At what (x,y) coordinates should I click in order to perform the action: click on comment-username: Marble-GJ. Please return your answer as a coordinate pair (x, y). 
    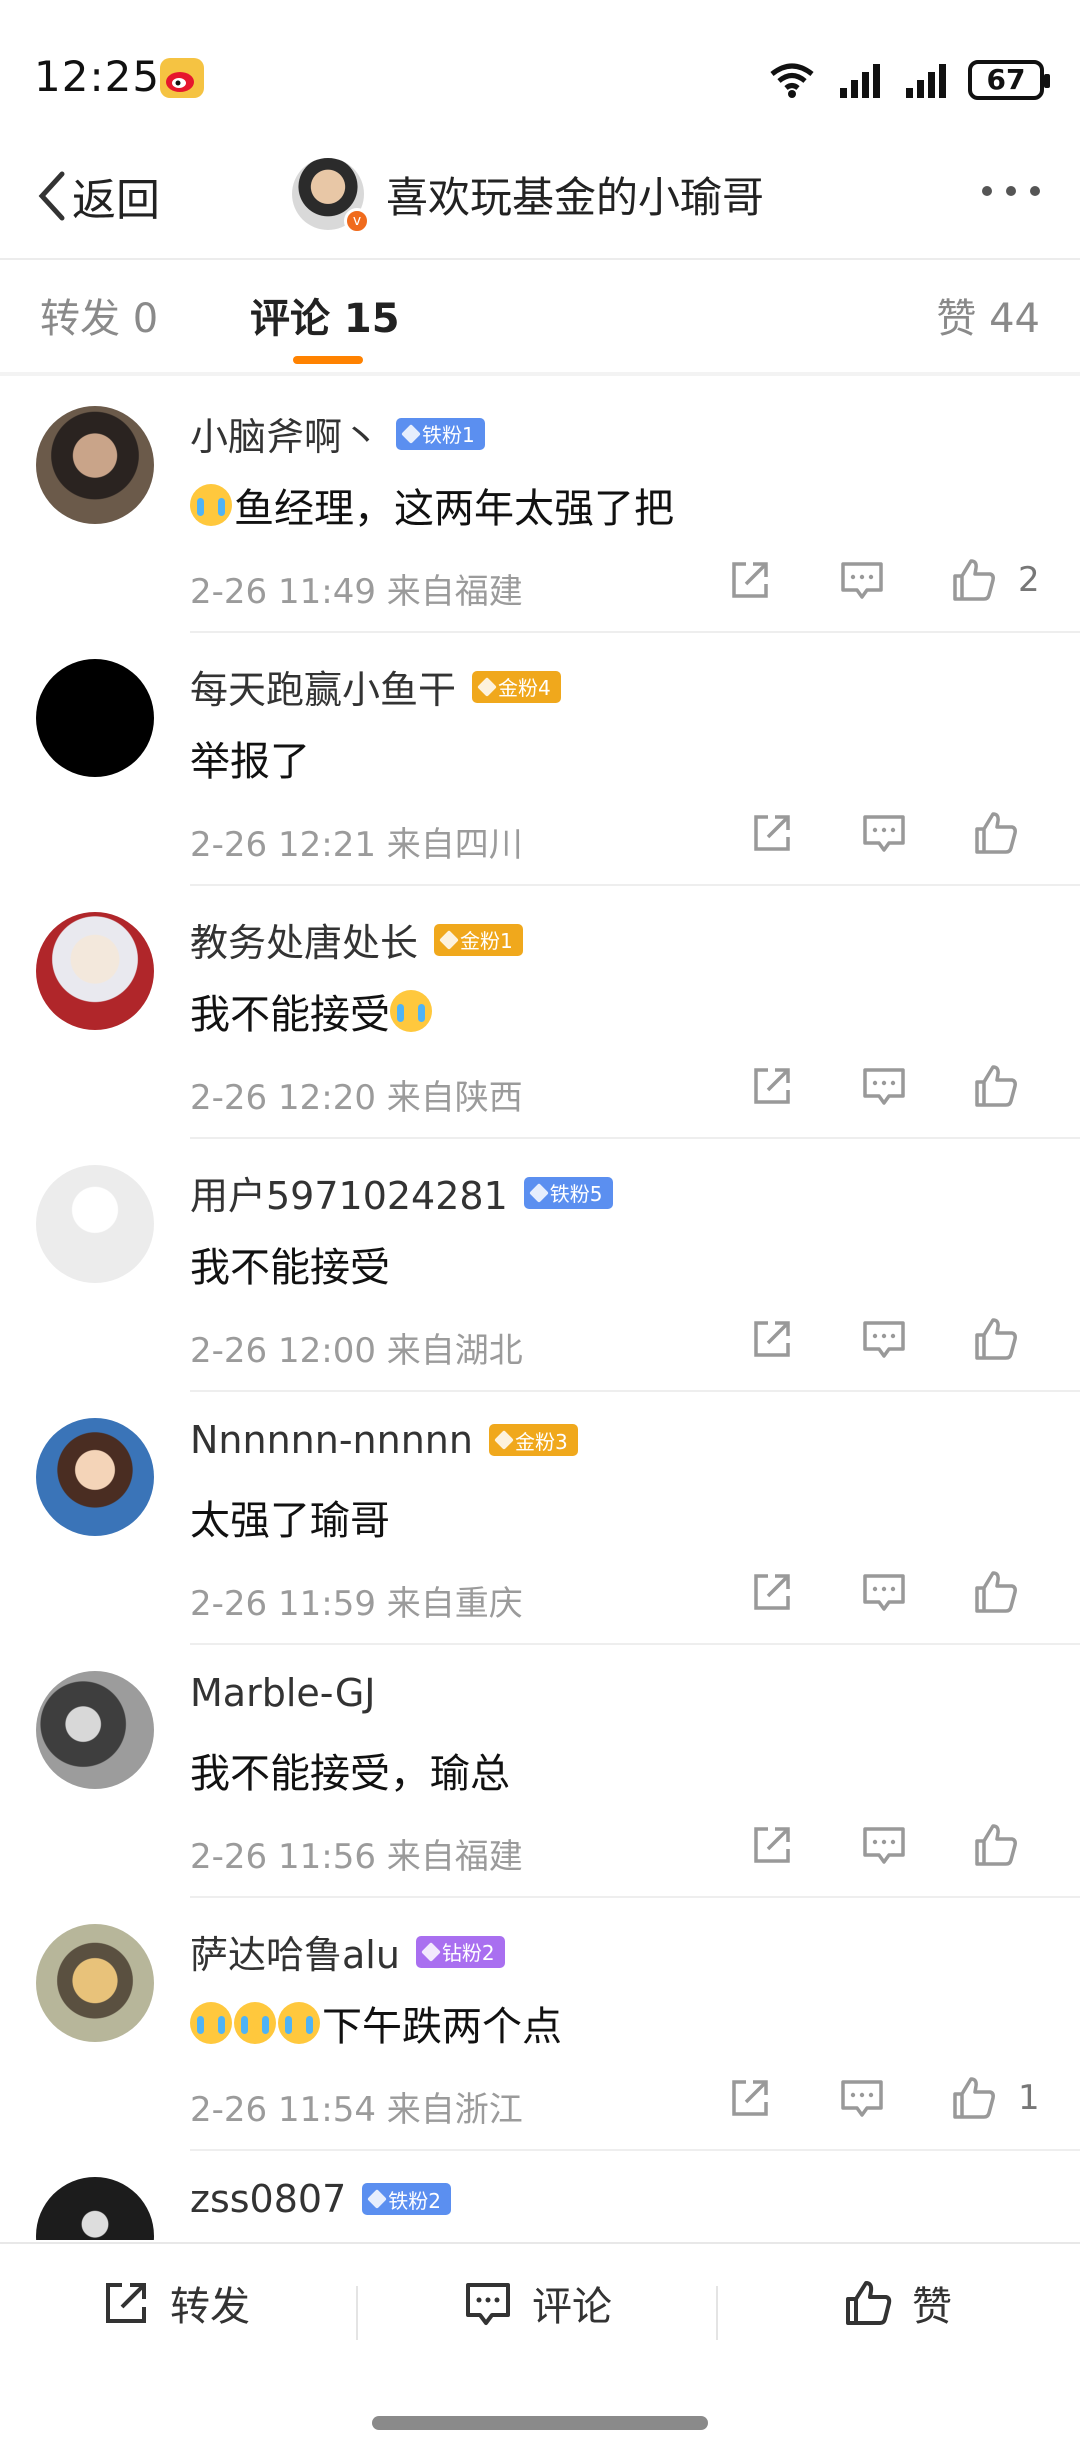
    Looking at the image, I should click on (283, 1693).